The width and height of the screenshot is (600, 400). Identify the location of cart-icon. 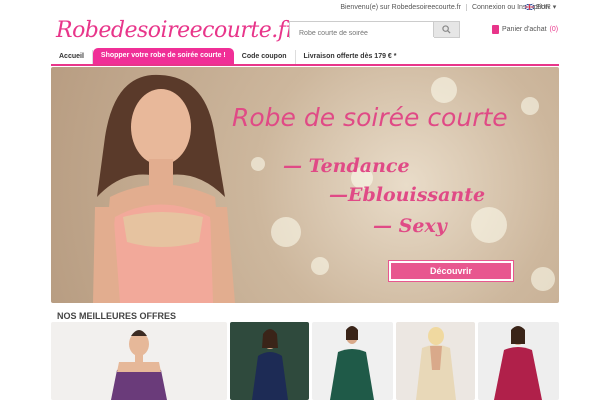
(495, 29).